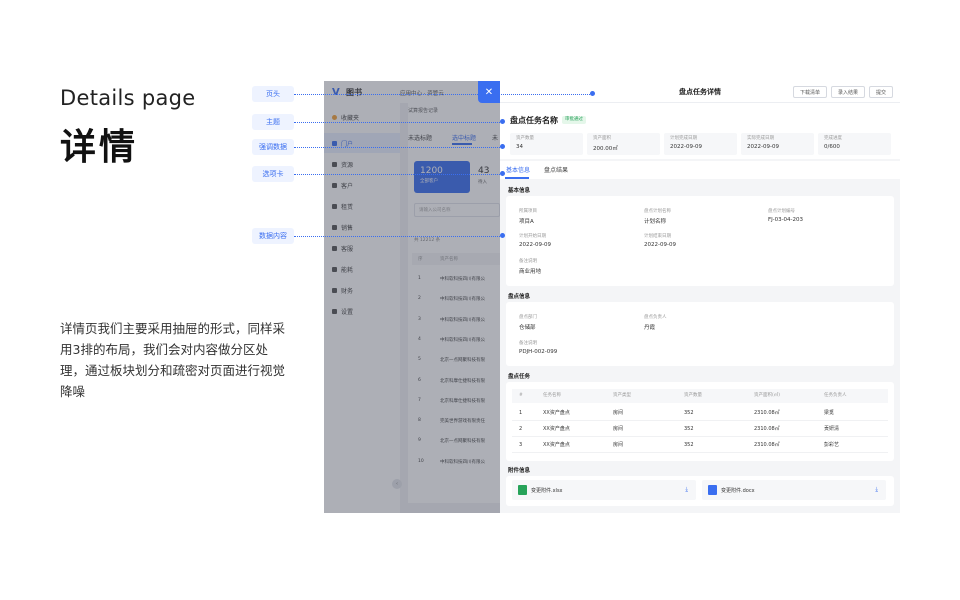 This screenshot has height=600, width=960. What do you see at coordinates (592, 93) in the screenshot?
I see `leader-dot-header` at bounding box center [592, 93].